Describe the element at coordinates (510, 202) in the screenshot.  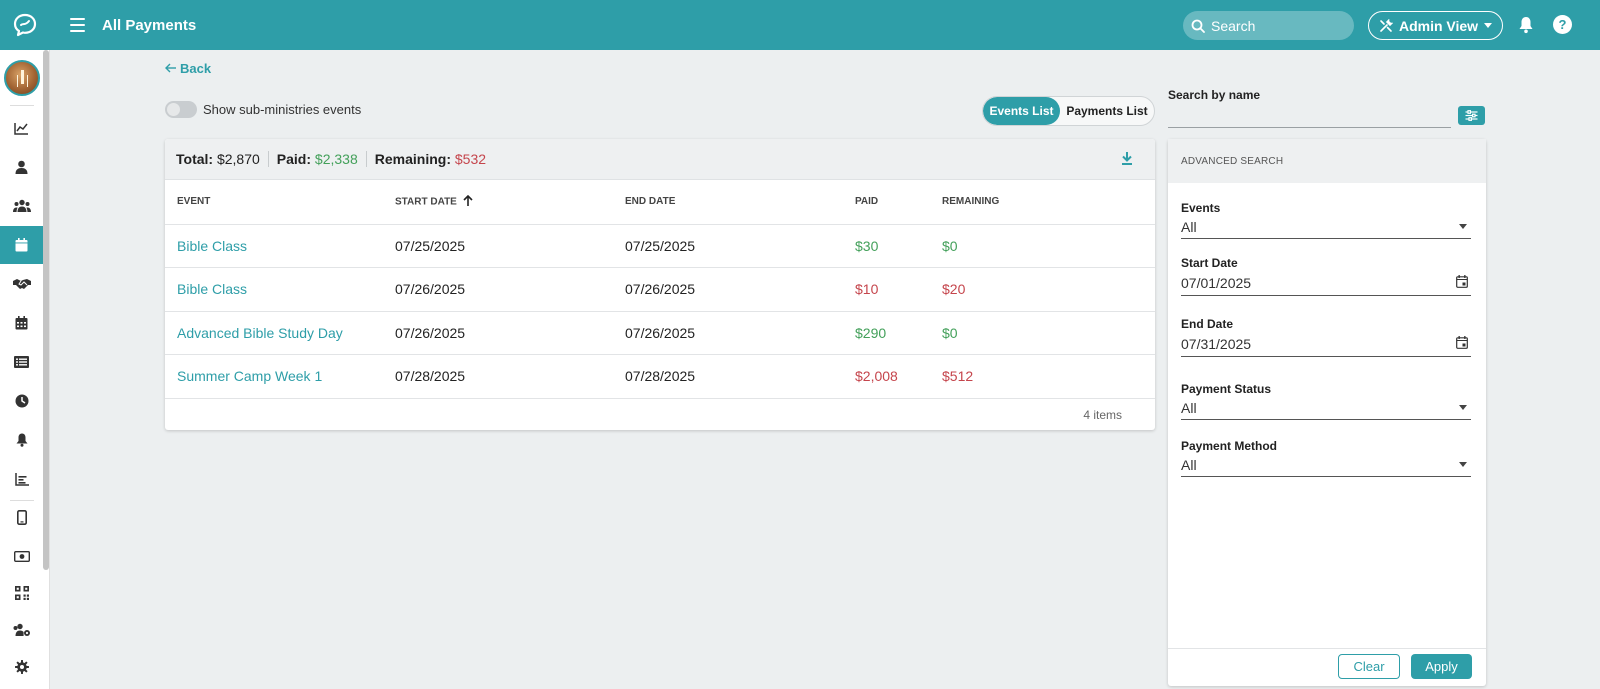
I see `column-header-start-date: START DATE` at that location.